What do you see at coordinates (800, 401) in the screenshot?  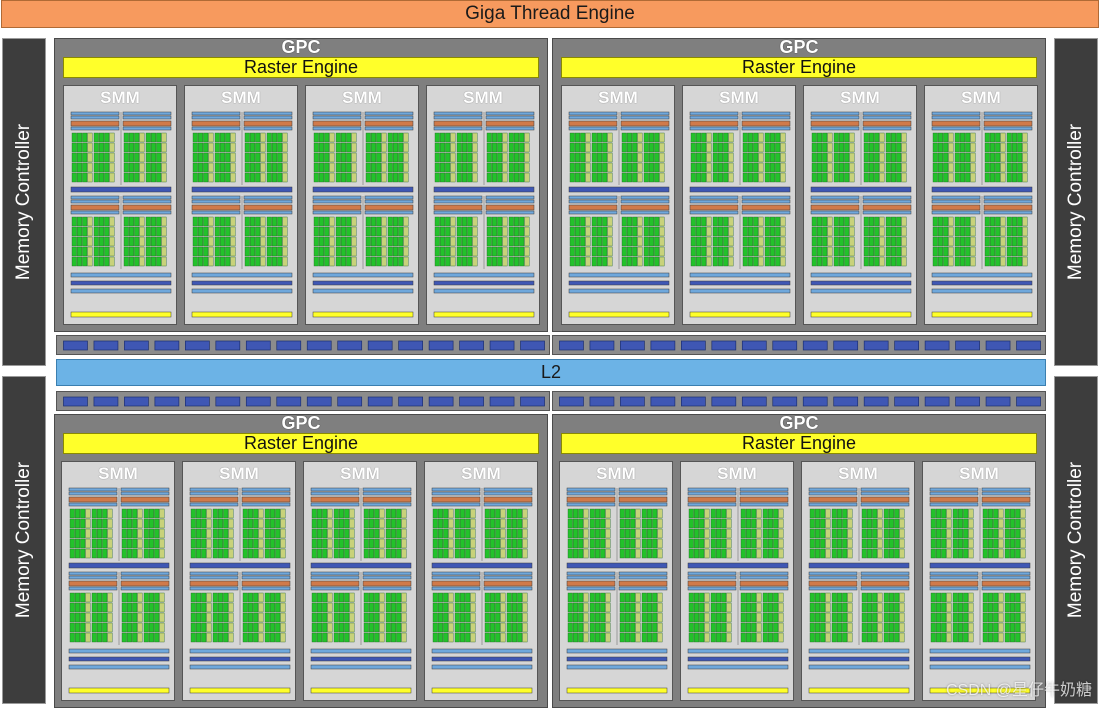 I see `crossbar-blocks` at bounding box center [800, 401].